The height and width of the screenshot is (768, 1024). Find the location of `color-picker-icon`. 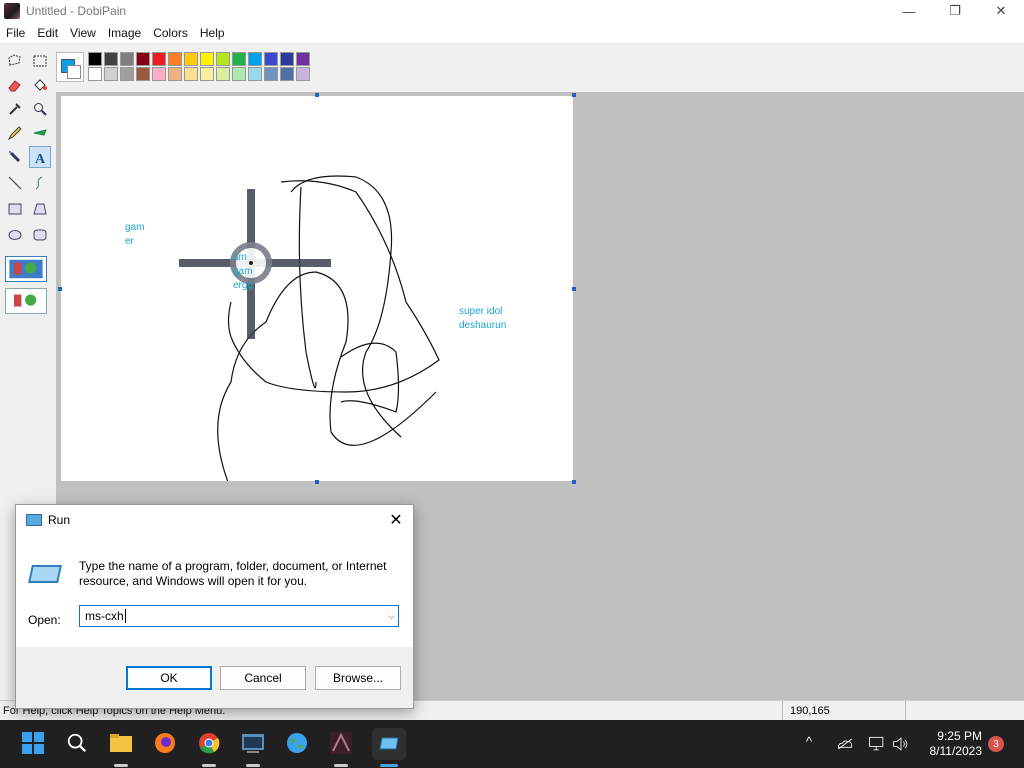

color-picker-icon is located at coordinates (15, 109).